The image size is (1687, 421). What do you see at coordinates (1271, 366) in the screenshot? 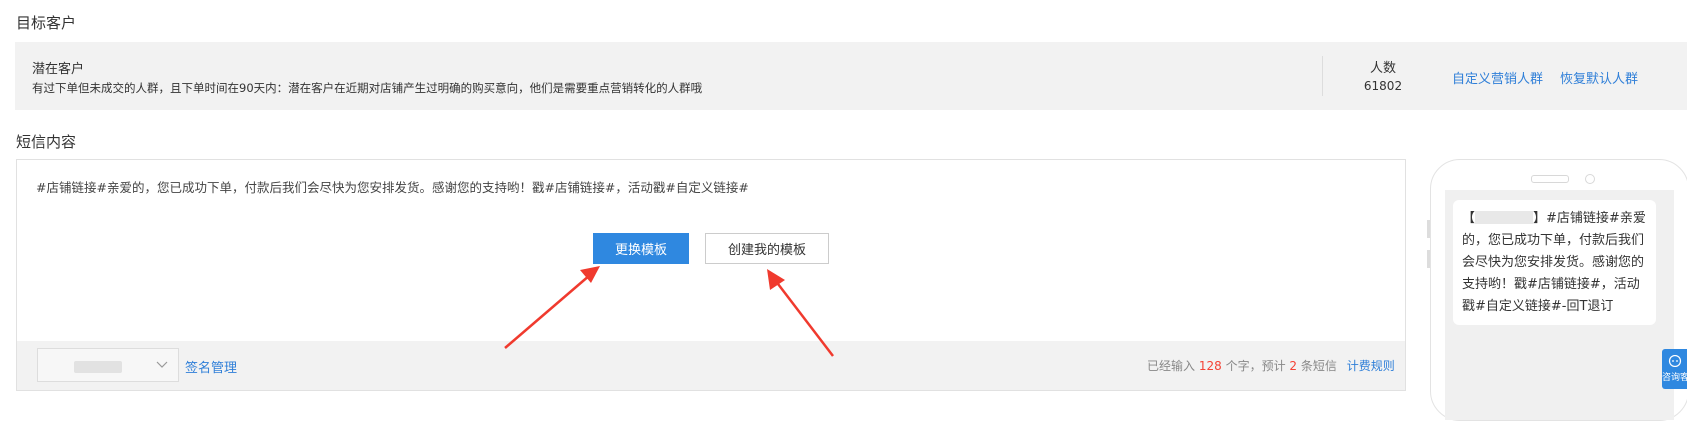
I see `char-counter: 已经输入 128 个字，预计 2 条短信 计费规则` at bounding box center [1271, 366].